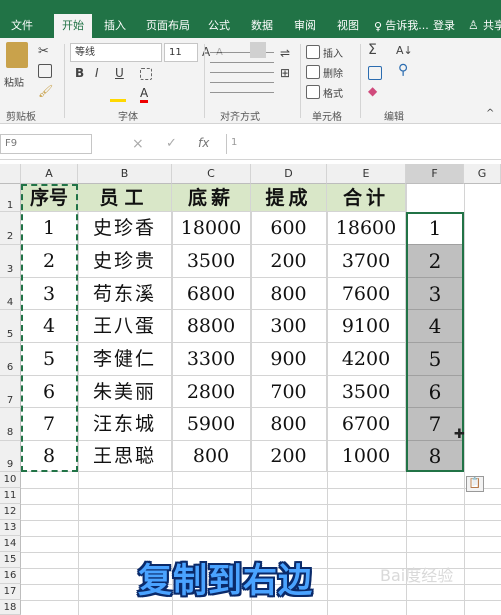  What do you see at coordinates (285, 53) in the screenshot?
I see `wrap-text-icon: ⇌` at bounding box center [285, 53].